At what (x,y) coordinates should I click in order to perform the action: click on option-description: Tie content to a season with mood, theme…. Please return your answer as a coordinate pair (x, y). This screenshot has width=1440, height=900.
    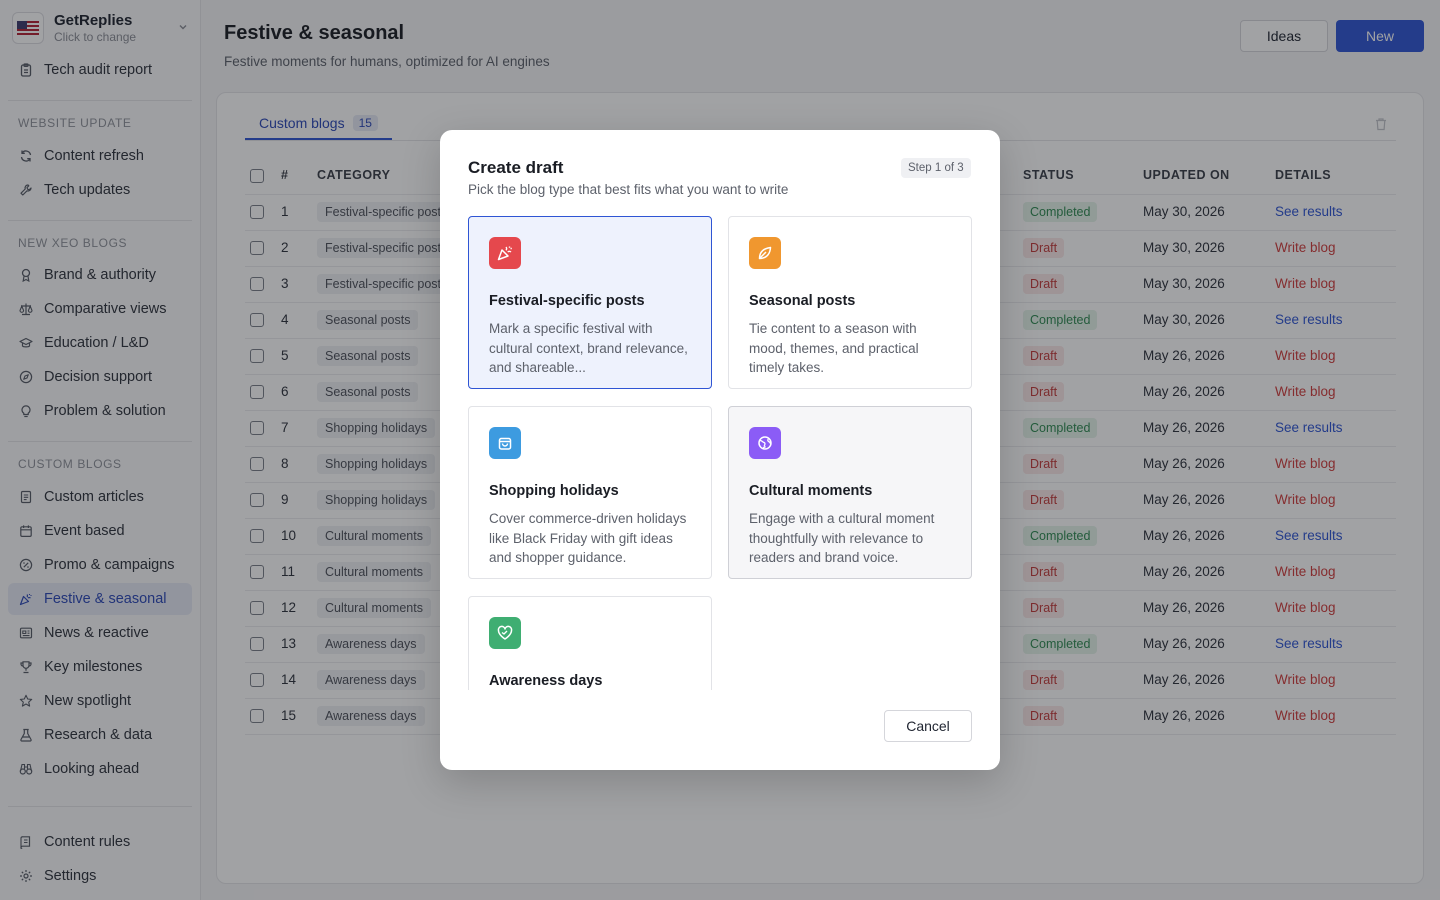
    Looking at the image, I should click on (834, 348).